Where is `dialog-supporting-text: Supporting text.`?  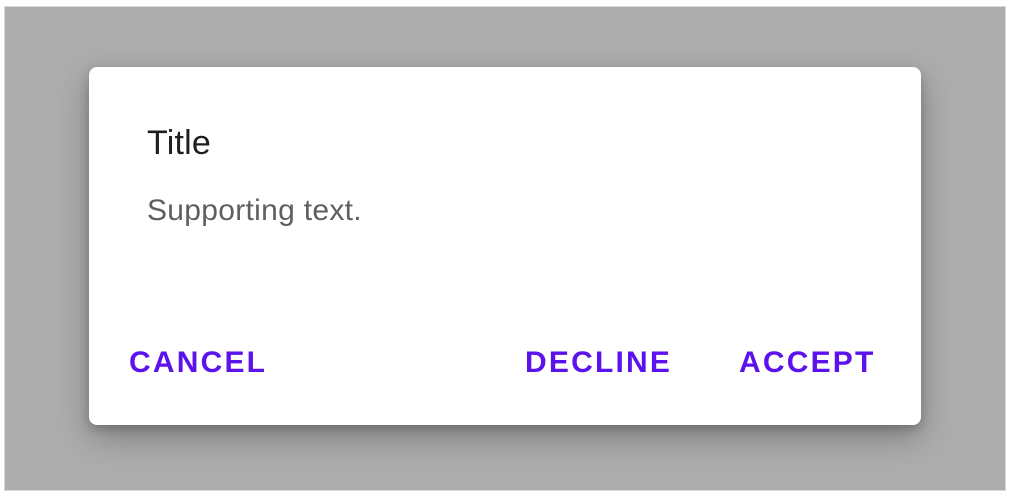 dialog-supporting-text: Supporting text. is located at coordinates (254, 210).